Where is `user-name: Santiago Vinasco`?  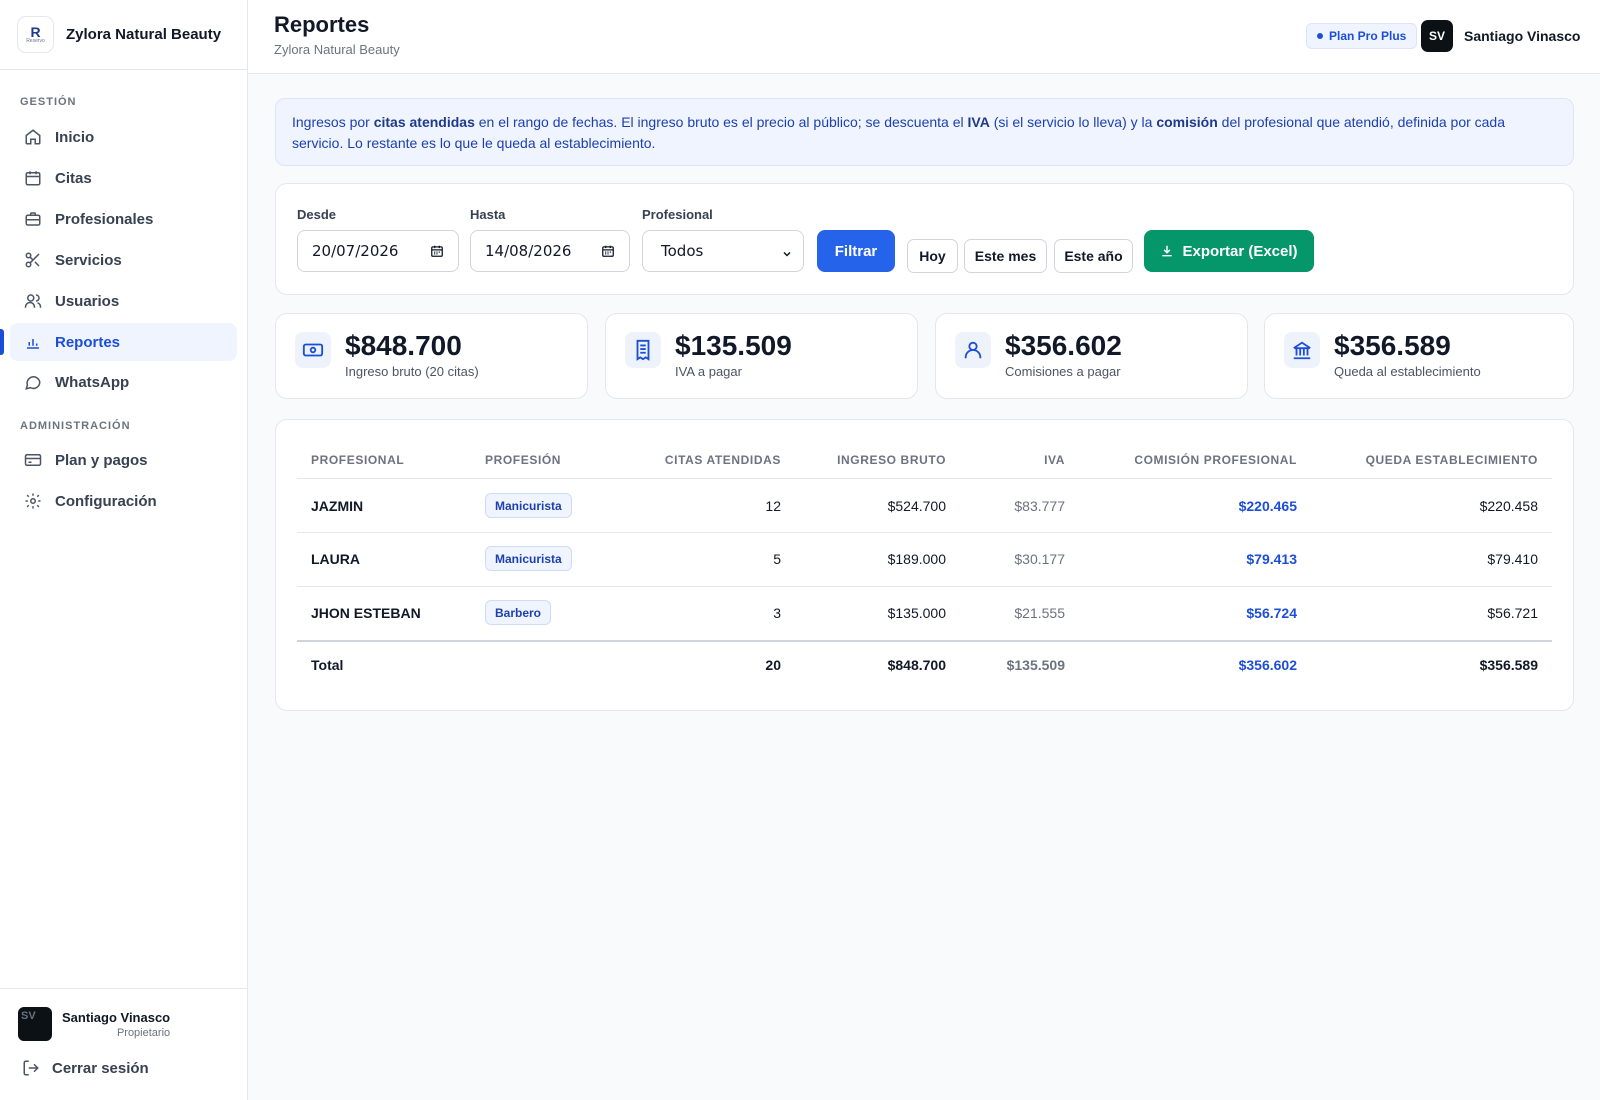
user-name: Santiago Vinasco is located at coordinates (116, 1017).